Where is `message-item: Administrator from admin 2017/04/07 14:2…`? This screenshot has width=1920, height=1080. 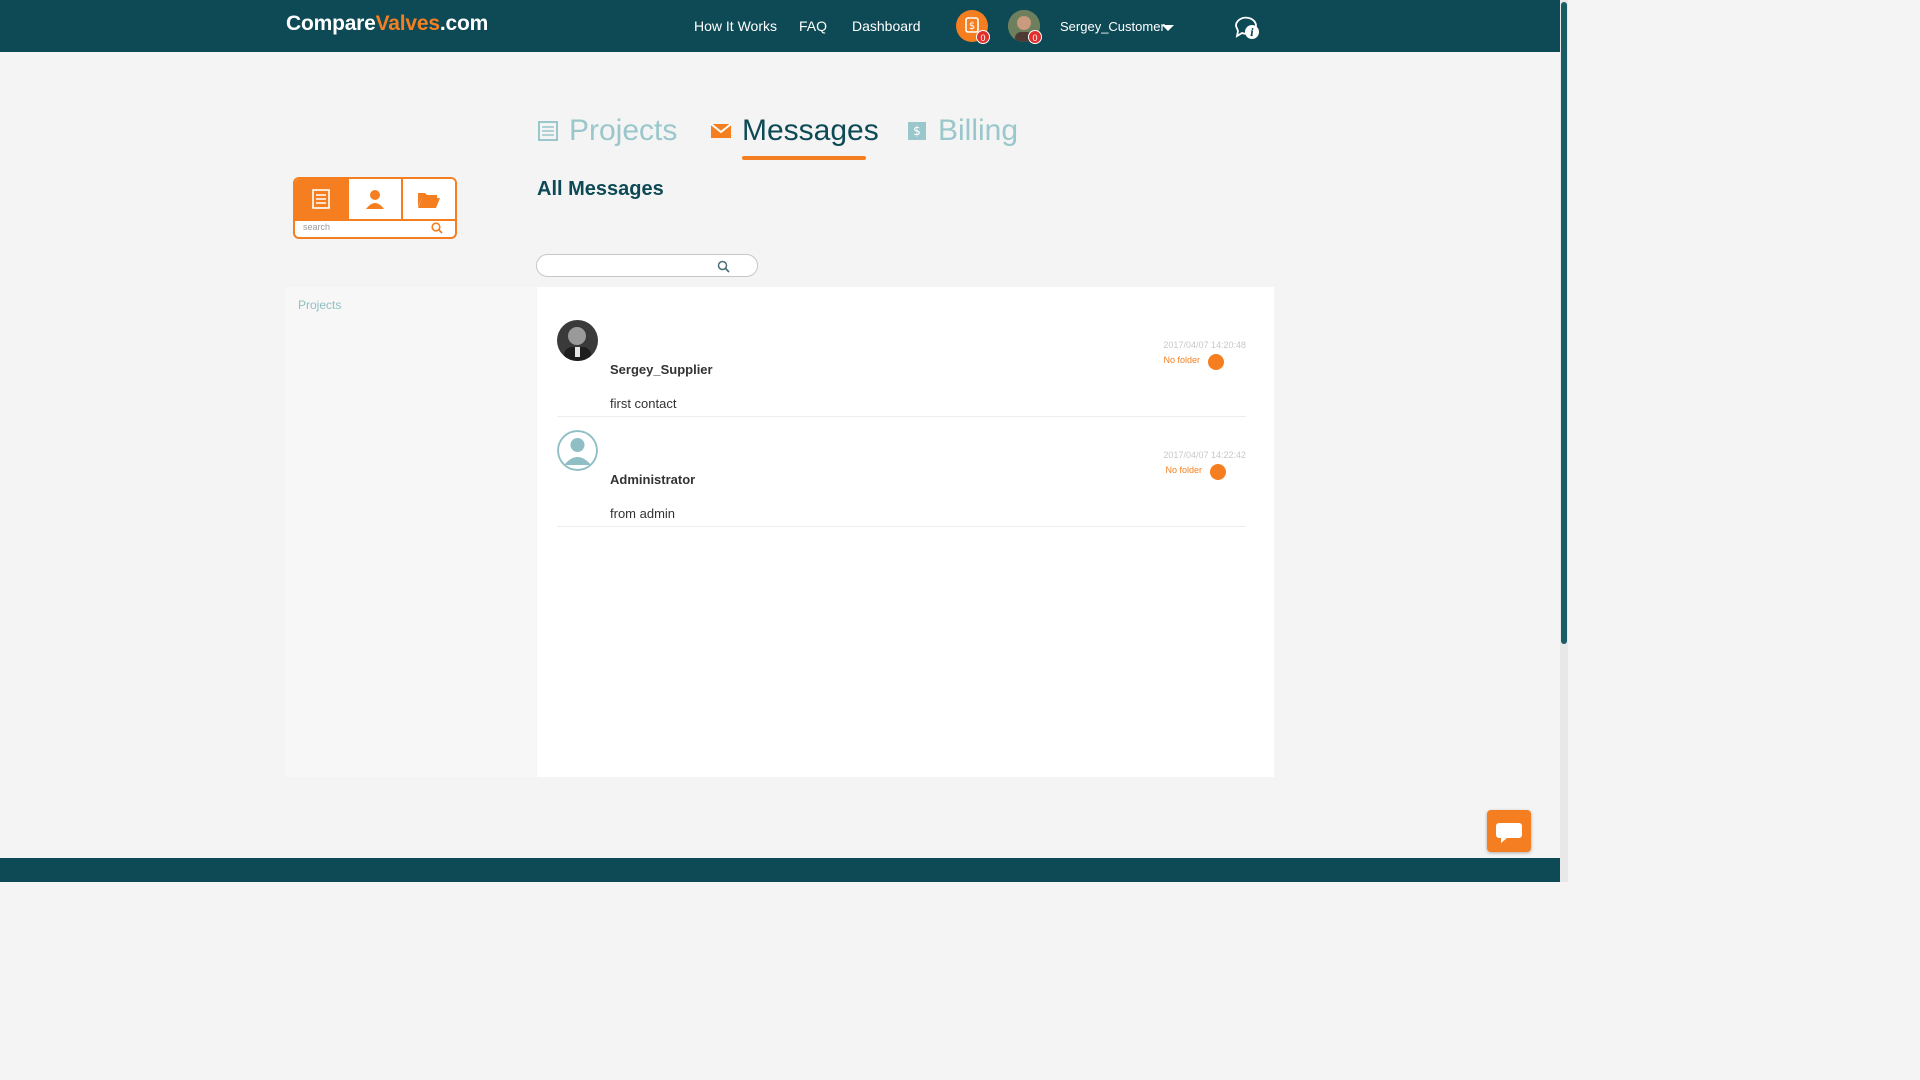
message-item: Administrator from admin 2017/04/07 14:2… is located at coordinates (901, 472).